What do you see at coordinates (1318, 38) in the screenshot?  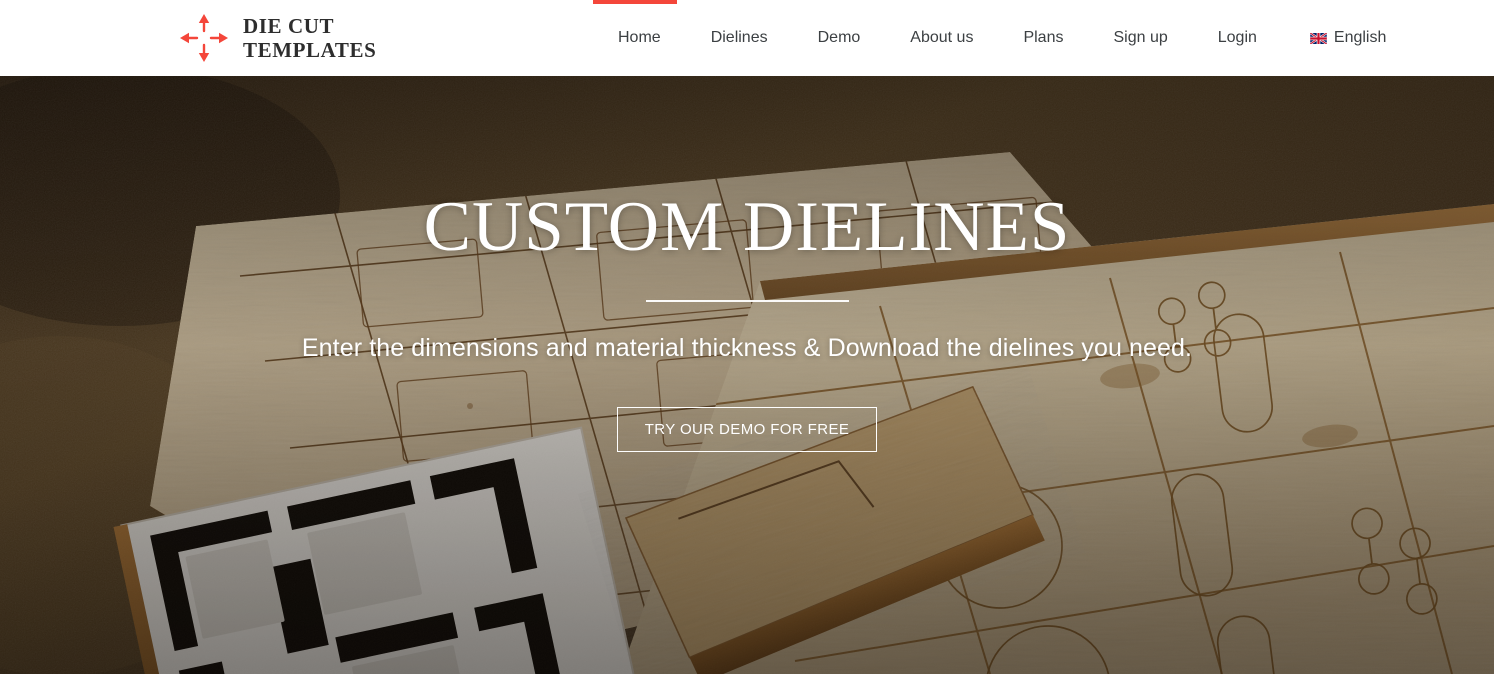 I see `uk-flag-icon` at bounding box center [1318, 38].